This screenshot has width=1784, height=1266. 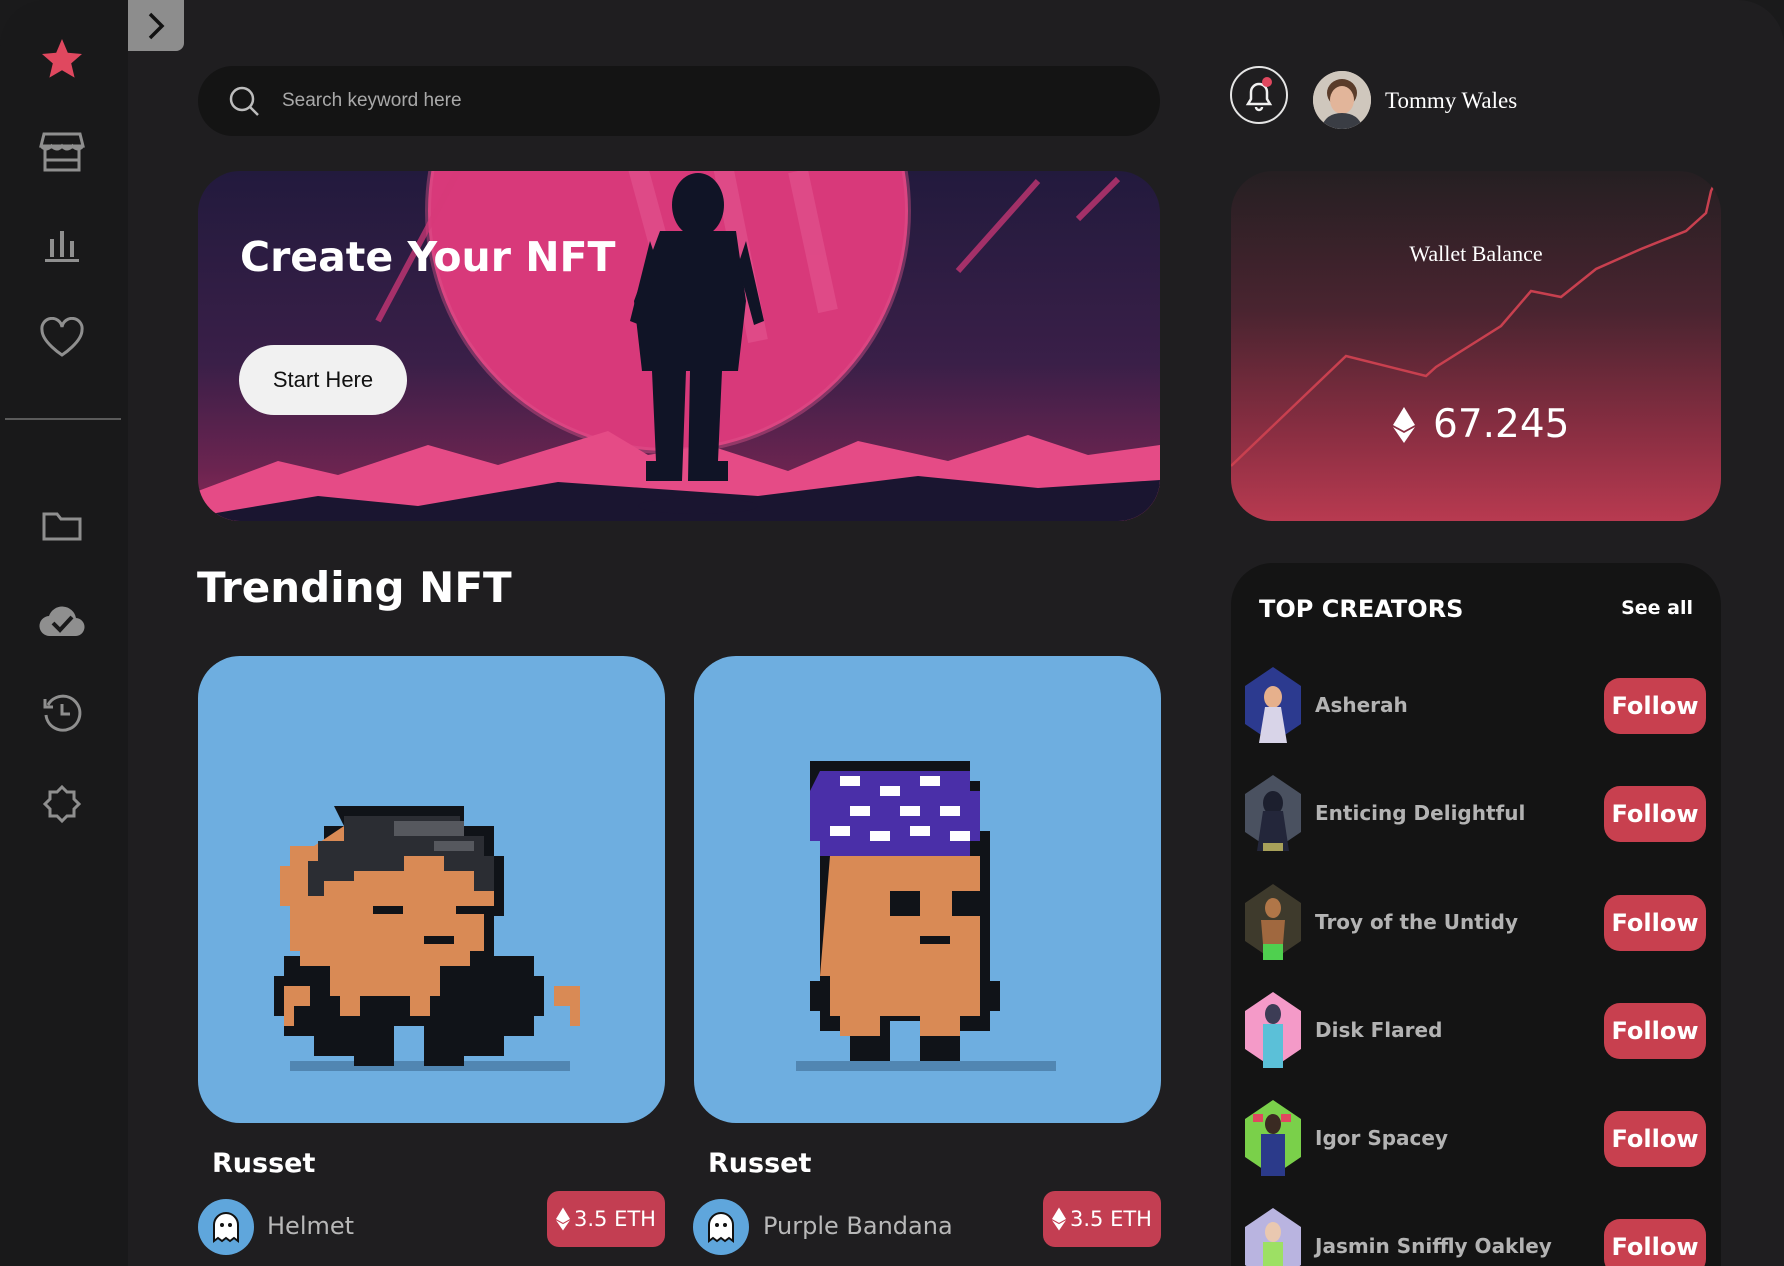 What do you see at coordinates (1378, 1030) in the screenshot?
I see `creator-name: Disk Flared` at bounding box center [1378, 1030].